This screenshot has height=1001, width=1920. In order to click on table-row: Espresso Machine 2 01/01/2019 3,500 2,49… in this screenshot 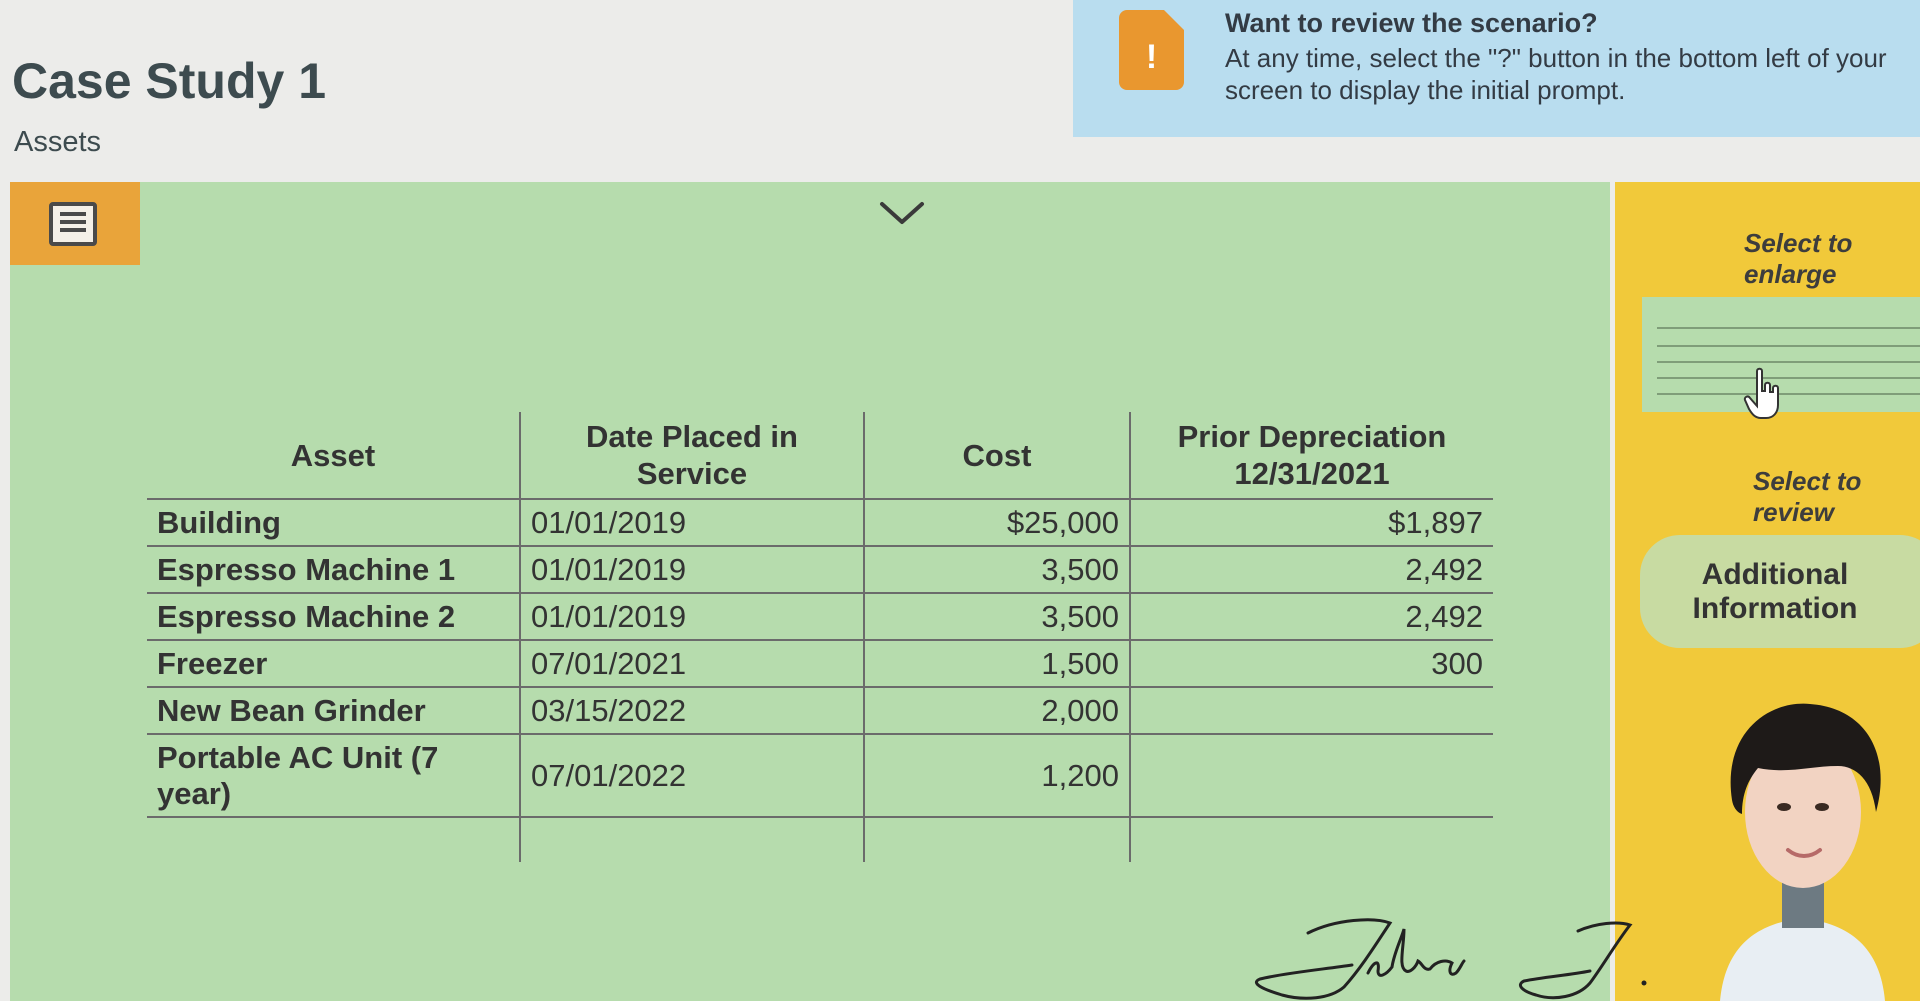, I will do `click(820, 616)`.